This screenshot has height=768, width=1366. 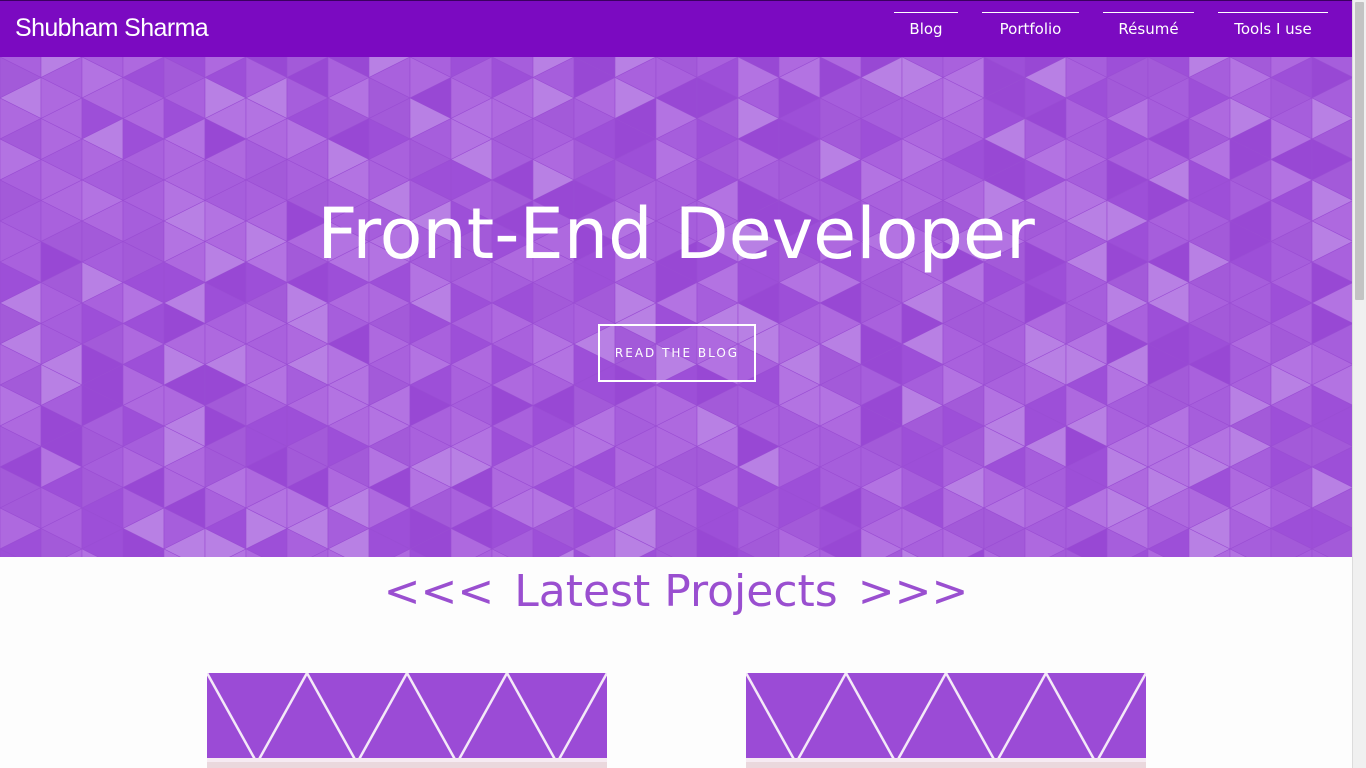 I want to click on main-nav: Blog Portfolio Résumé Tools I use, so click(x=676, y=32).